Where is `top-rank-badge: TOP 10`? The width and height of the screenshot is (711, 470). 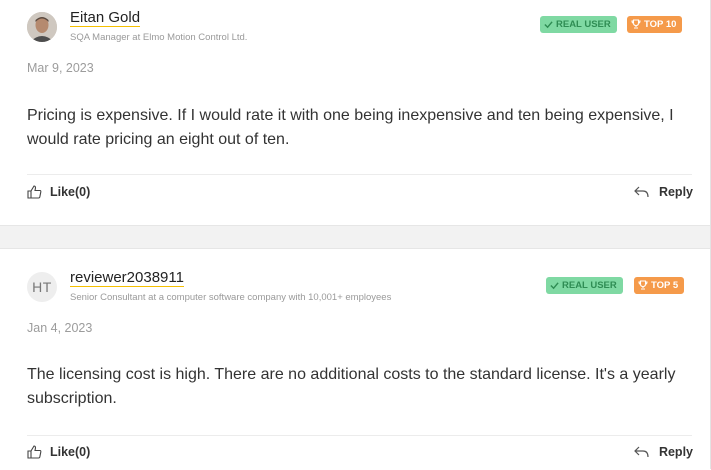 top-rank-badge: TOP 10 is located at coordinates (655, 24).